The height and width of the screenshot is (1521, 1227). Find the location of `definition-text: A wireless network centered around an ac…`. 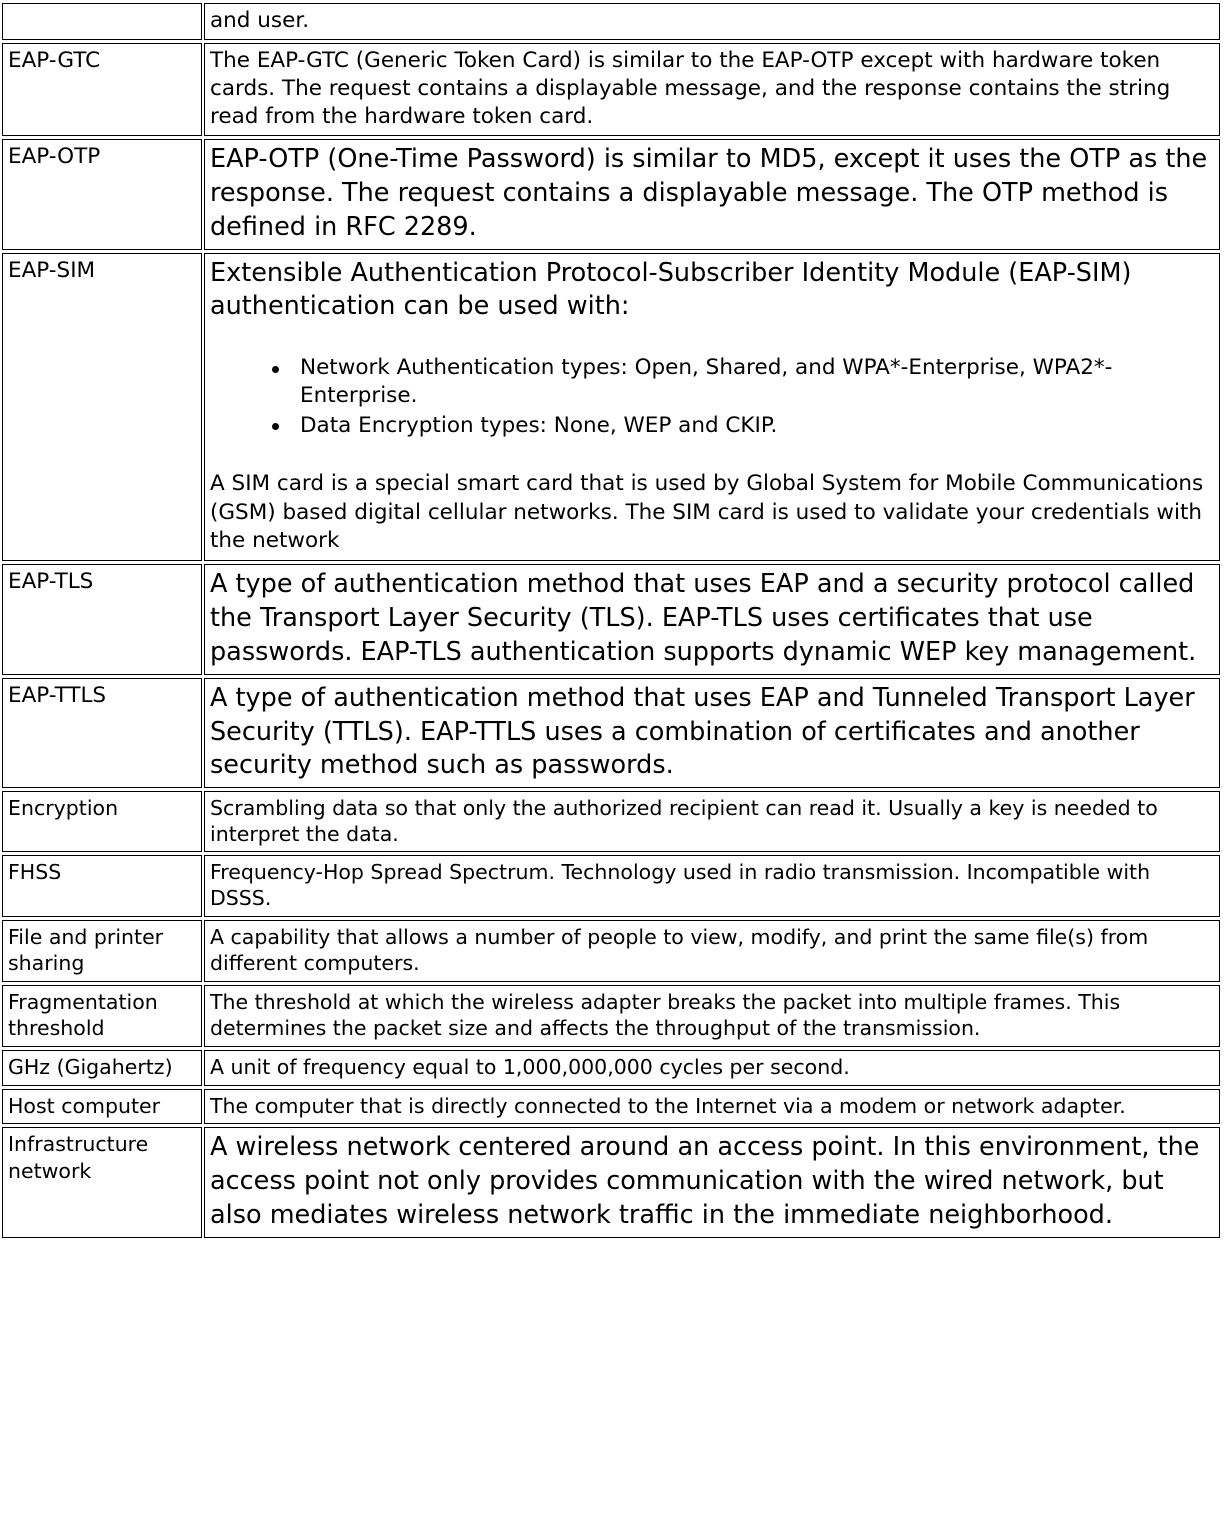

definition-text: A wireless network centered around an ac… is located at coordinates (709, 1181).